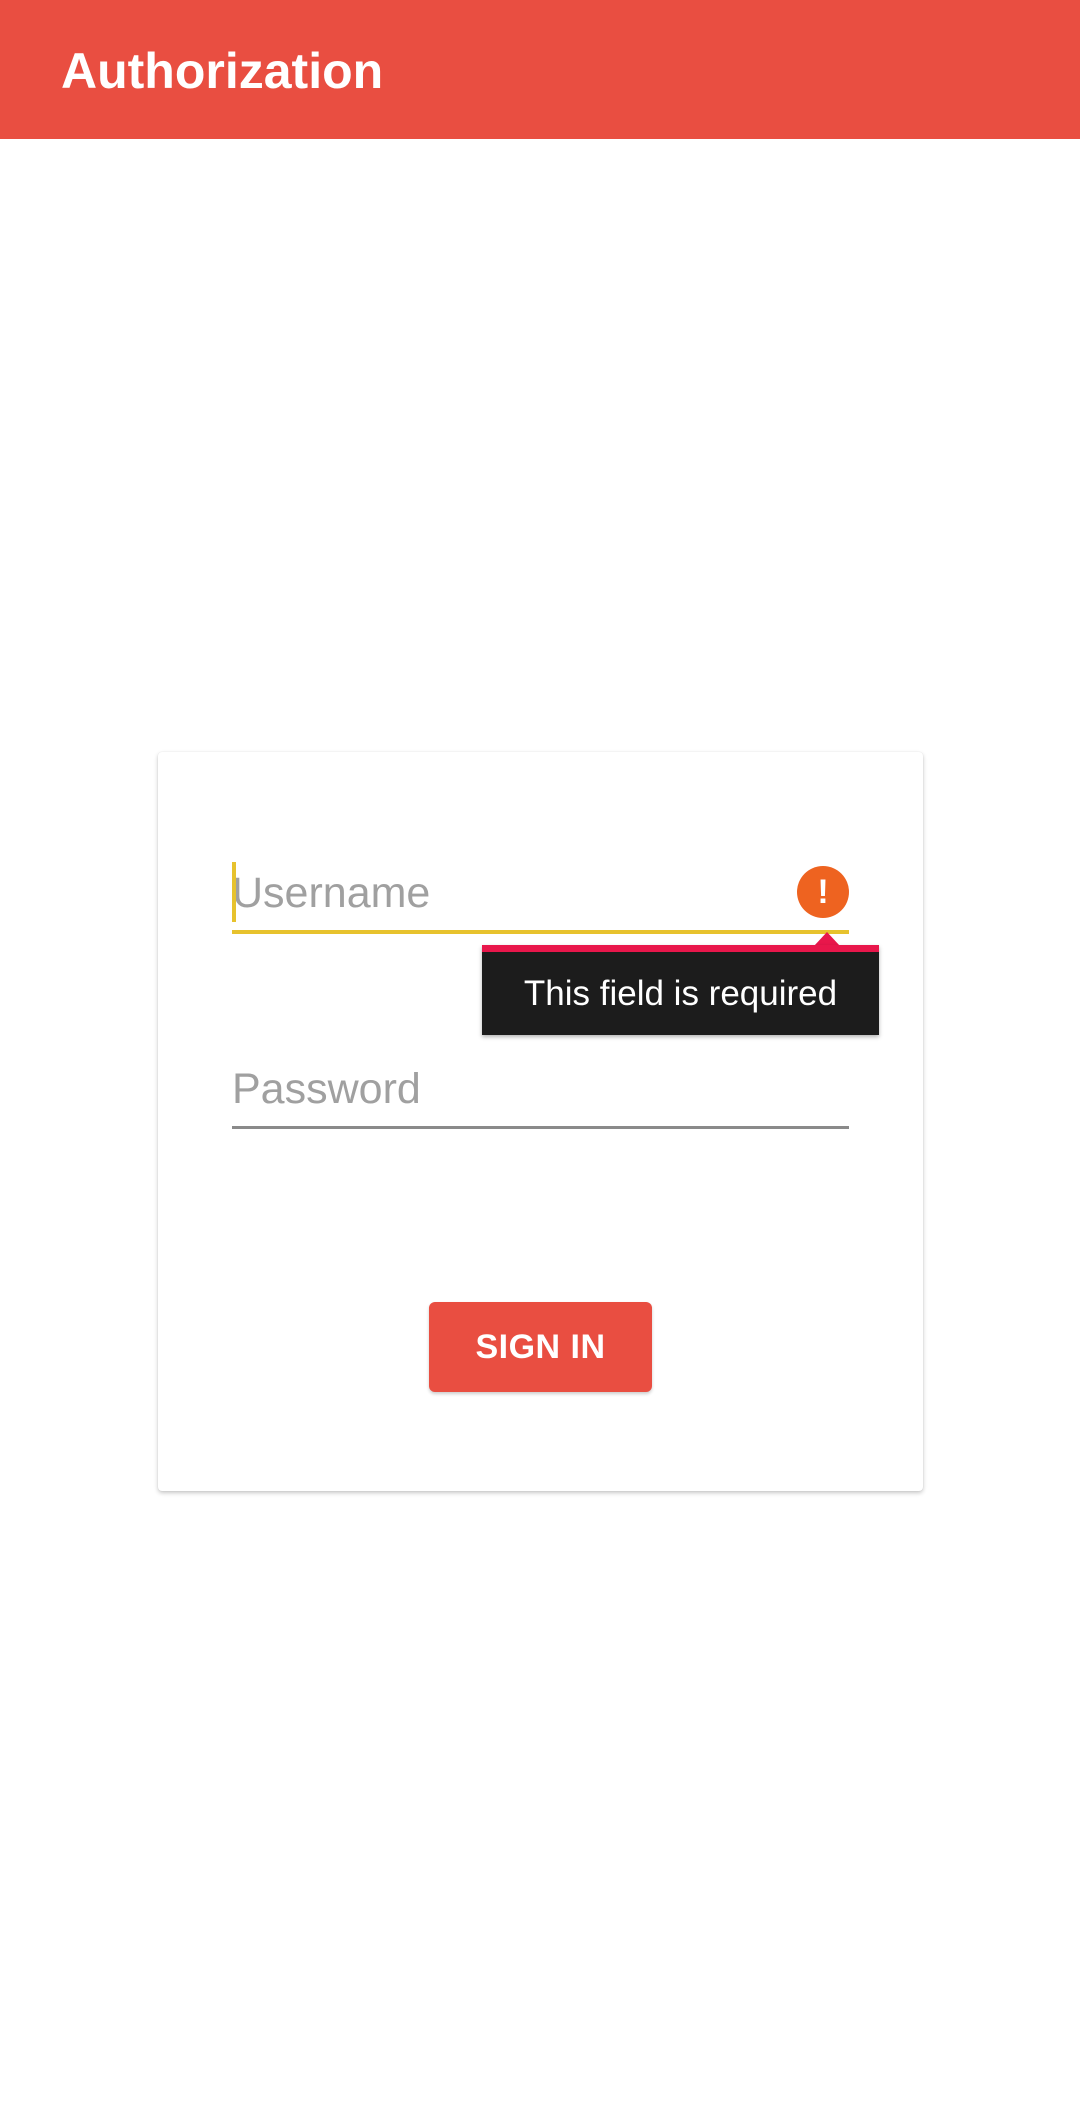 Image resolution: width=1080 pixels, height=2126 pixels. I want to click on username-field: !, so click(540, 898).